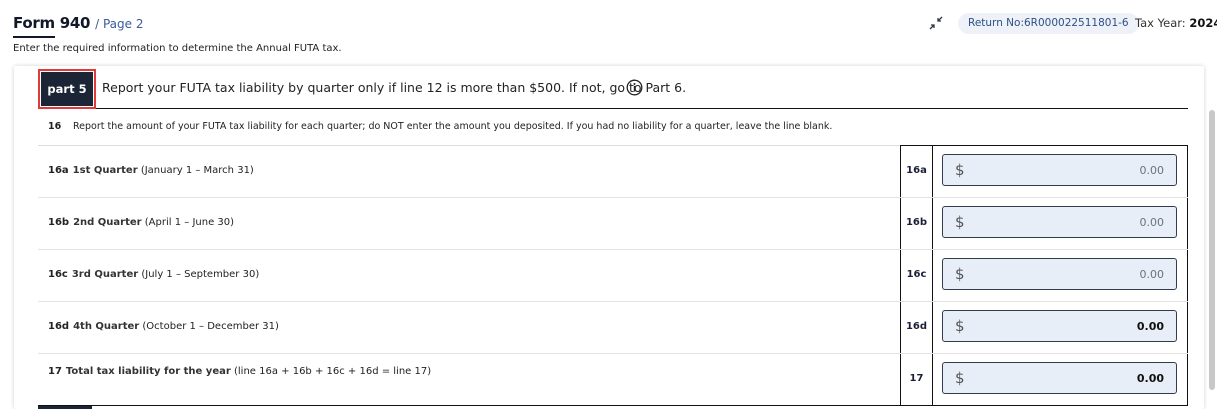  I want to click on row-range: (line 16a + 16b + 16c + 16d = line 17), so click(332, 371).